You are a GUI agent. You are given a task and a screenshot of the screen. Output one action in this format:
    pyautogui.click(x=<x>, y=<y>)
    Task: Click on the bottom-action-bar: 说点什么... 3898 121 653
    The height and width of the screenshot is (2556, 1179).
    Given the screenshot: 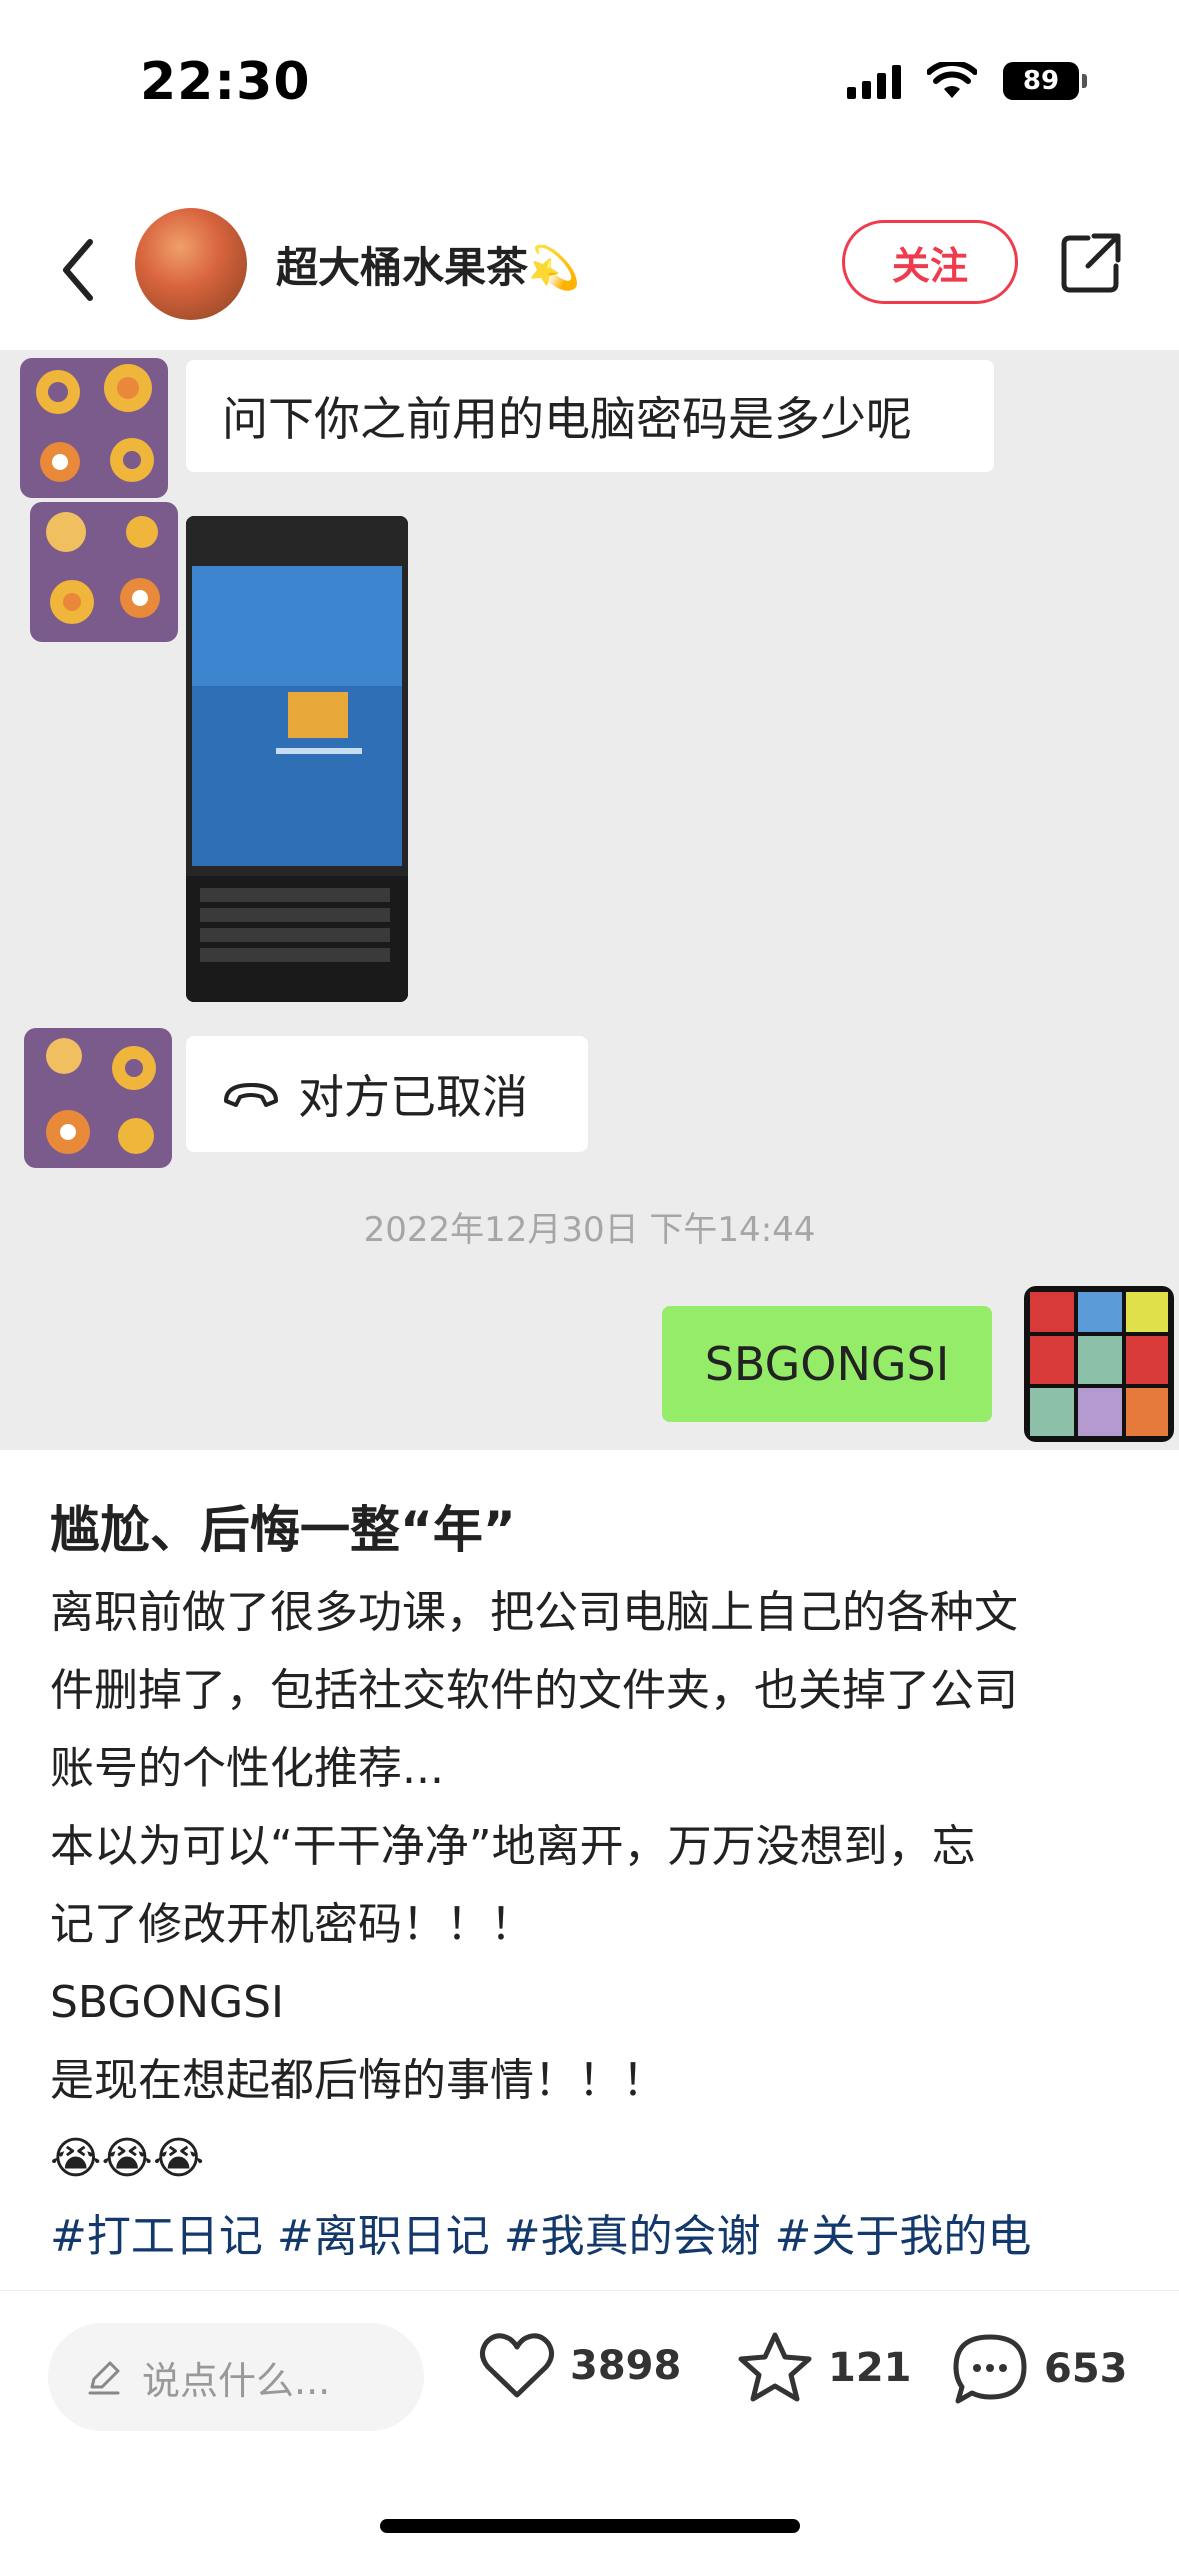 What is the action you would take?
    pyautogui.click(x=589, y=2423)
    